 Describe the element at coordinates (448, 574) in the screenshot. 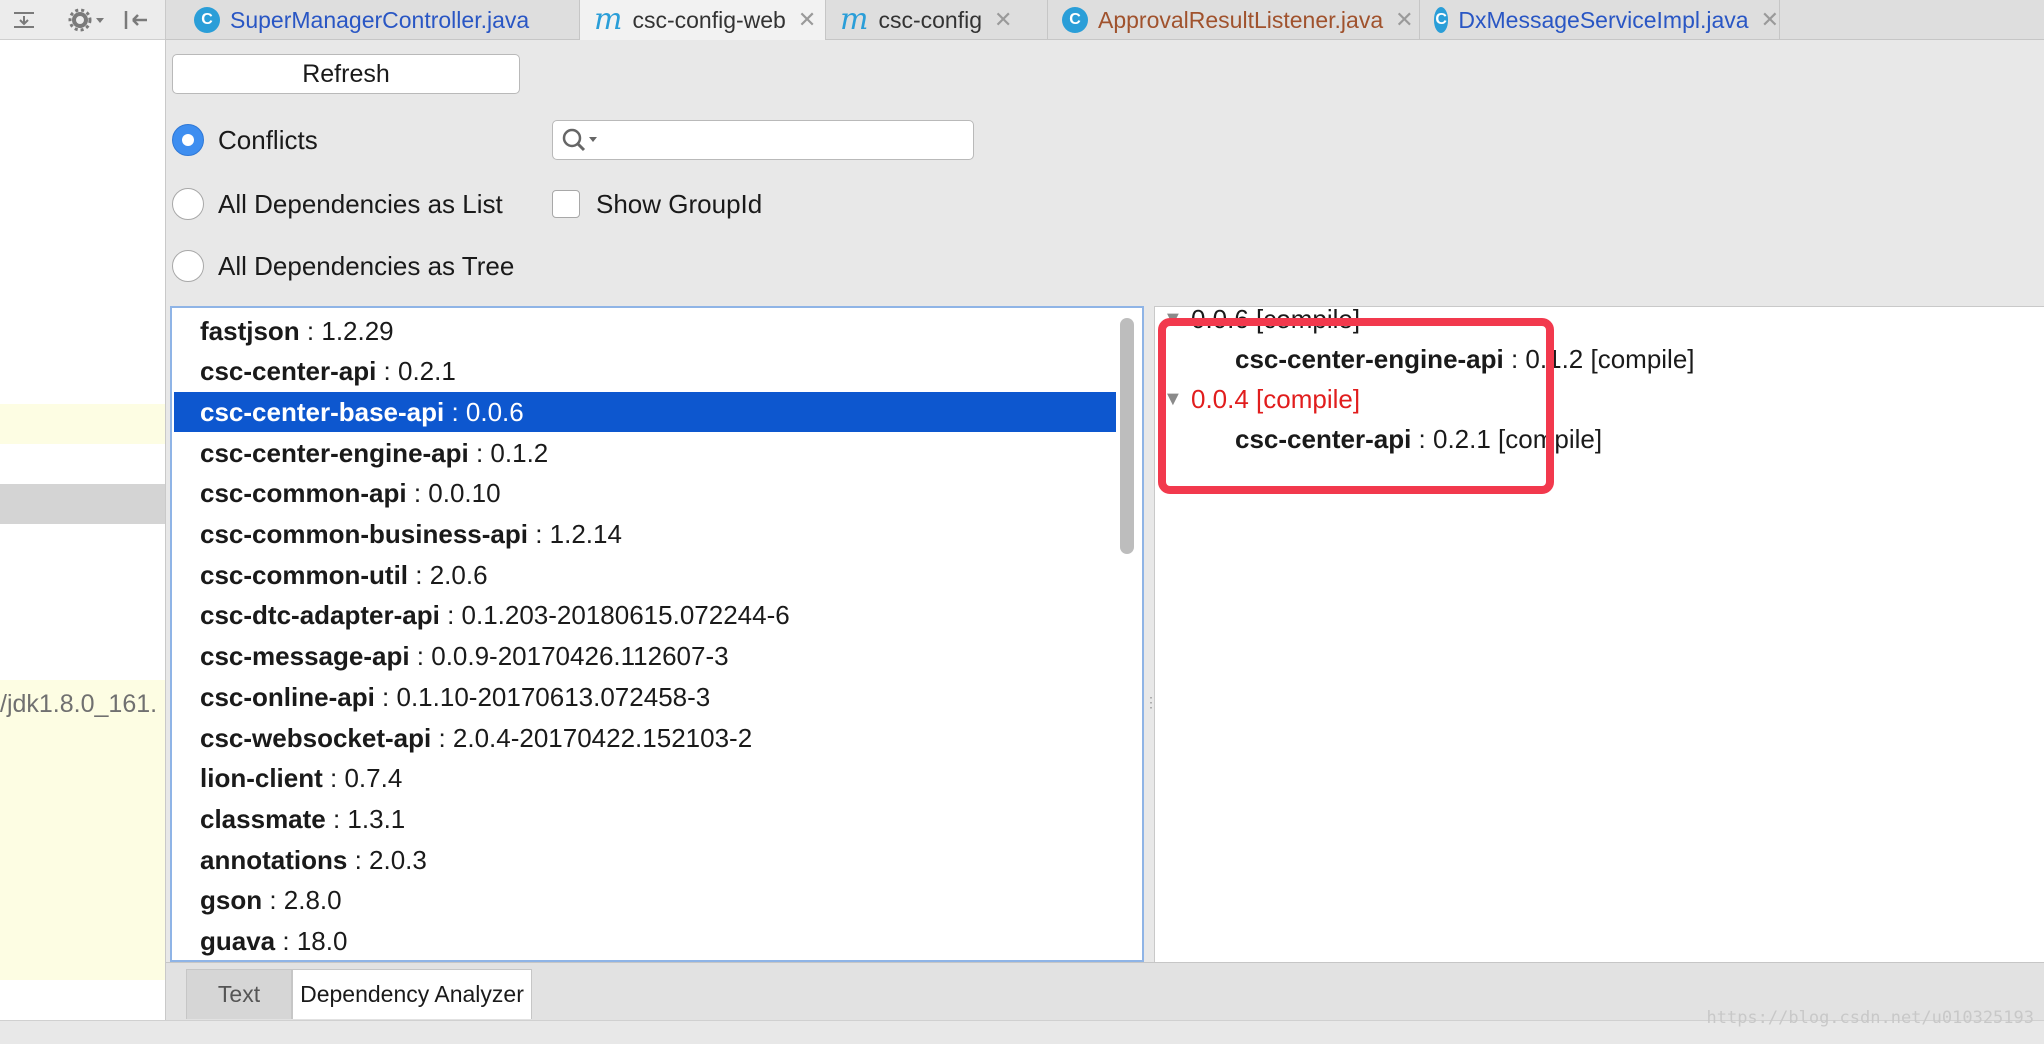

I see `dependency-version: : 2.0.6` at that location.